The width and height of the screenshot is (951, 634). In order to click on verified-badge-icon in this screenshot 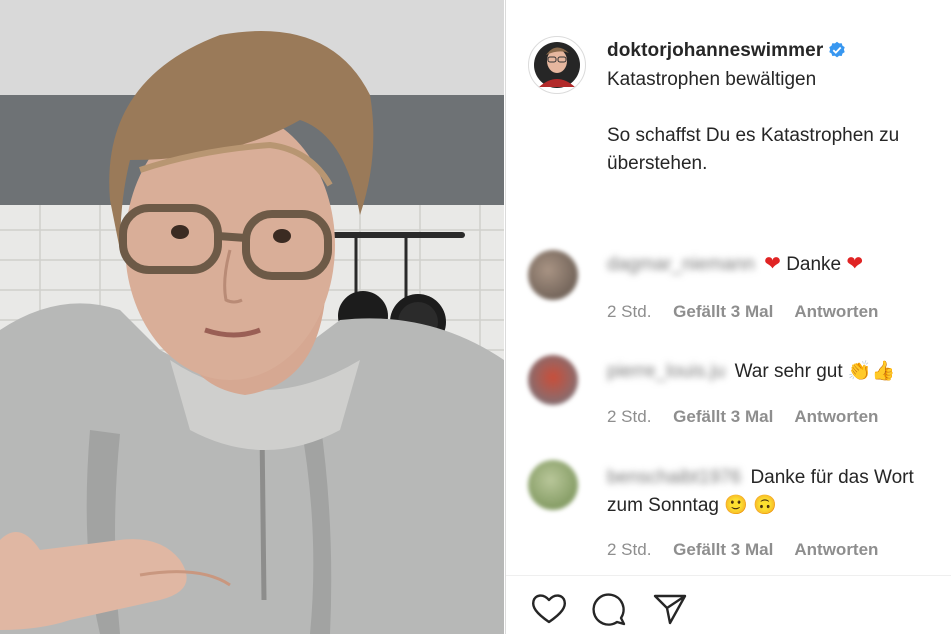, I will do `click(837, 49)`.